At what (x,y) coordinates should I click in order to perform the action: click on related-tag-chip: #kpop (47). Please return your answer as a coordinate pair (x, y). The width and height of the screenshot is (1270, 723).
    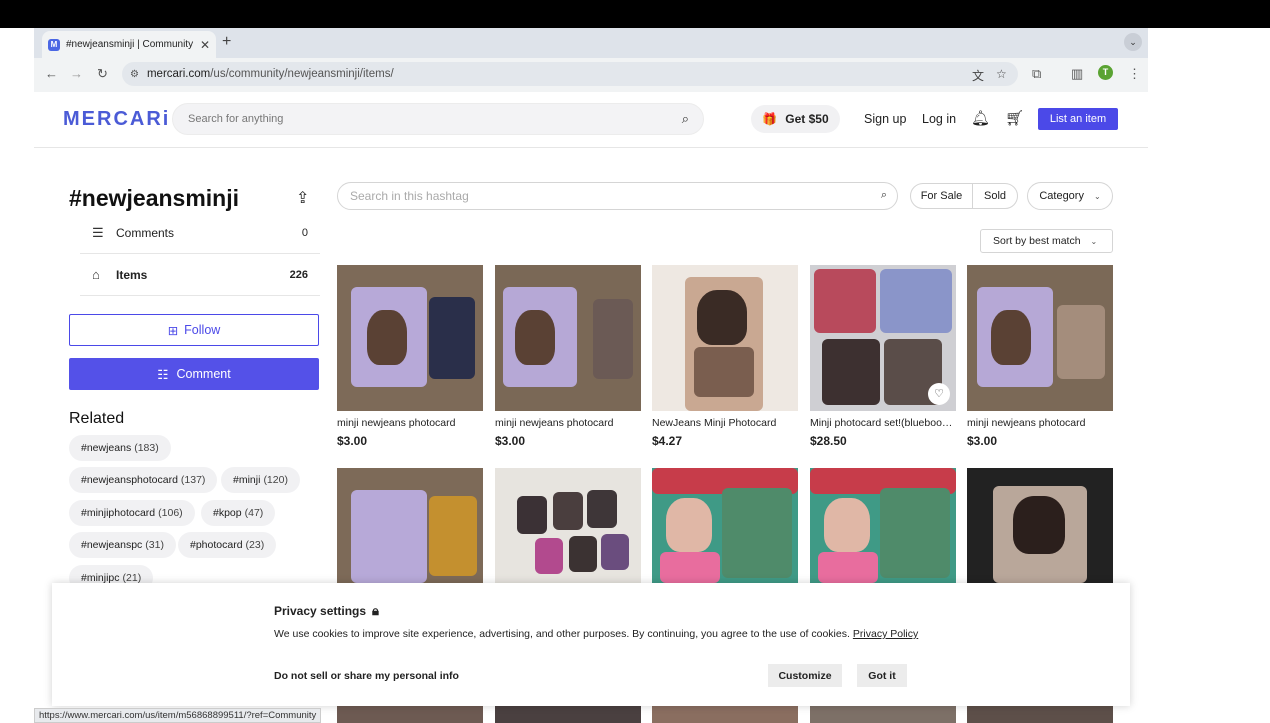
    Looking at the image, I should click on (238, 513).